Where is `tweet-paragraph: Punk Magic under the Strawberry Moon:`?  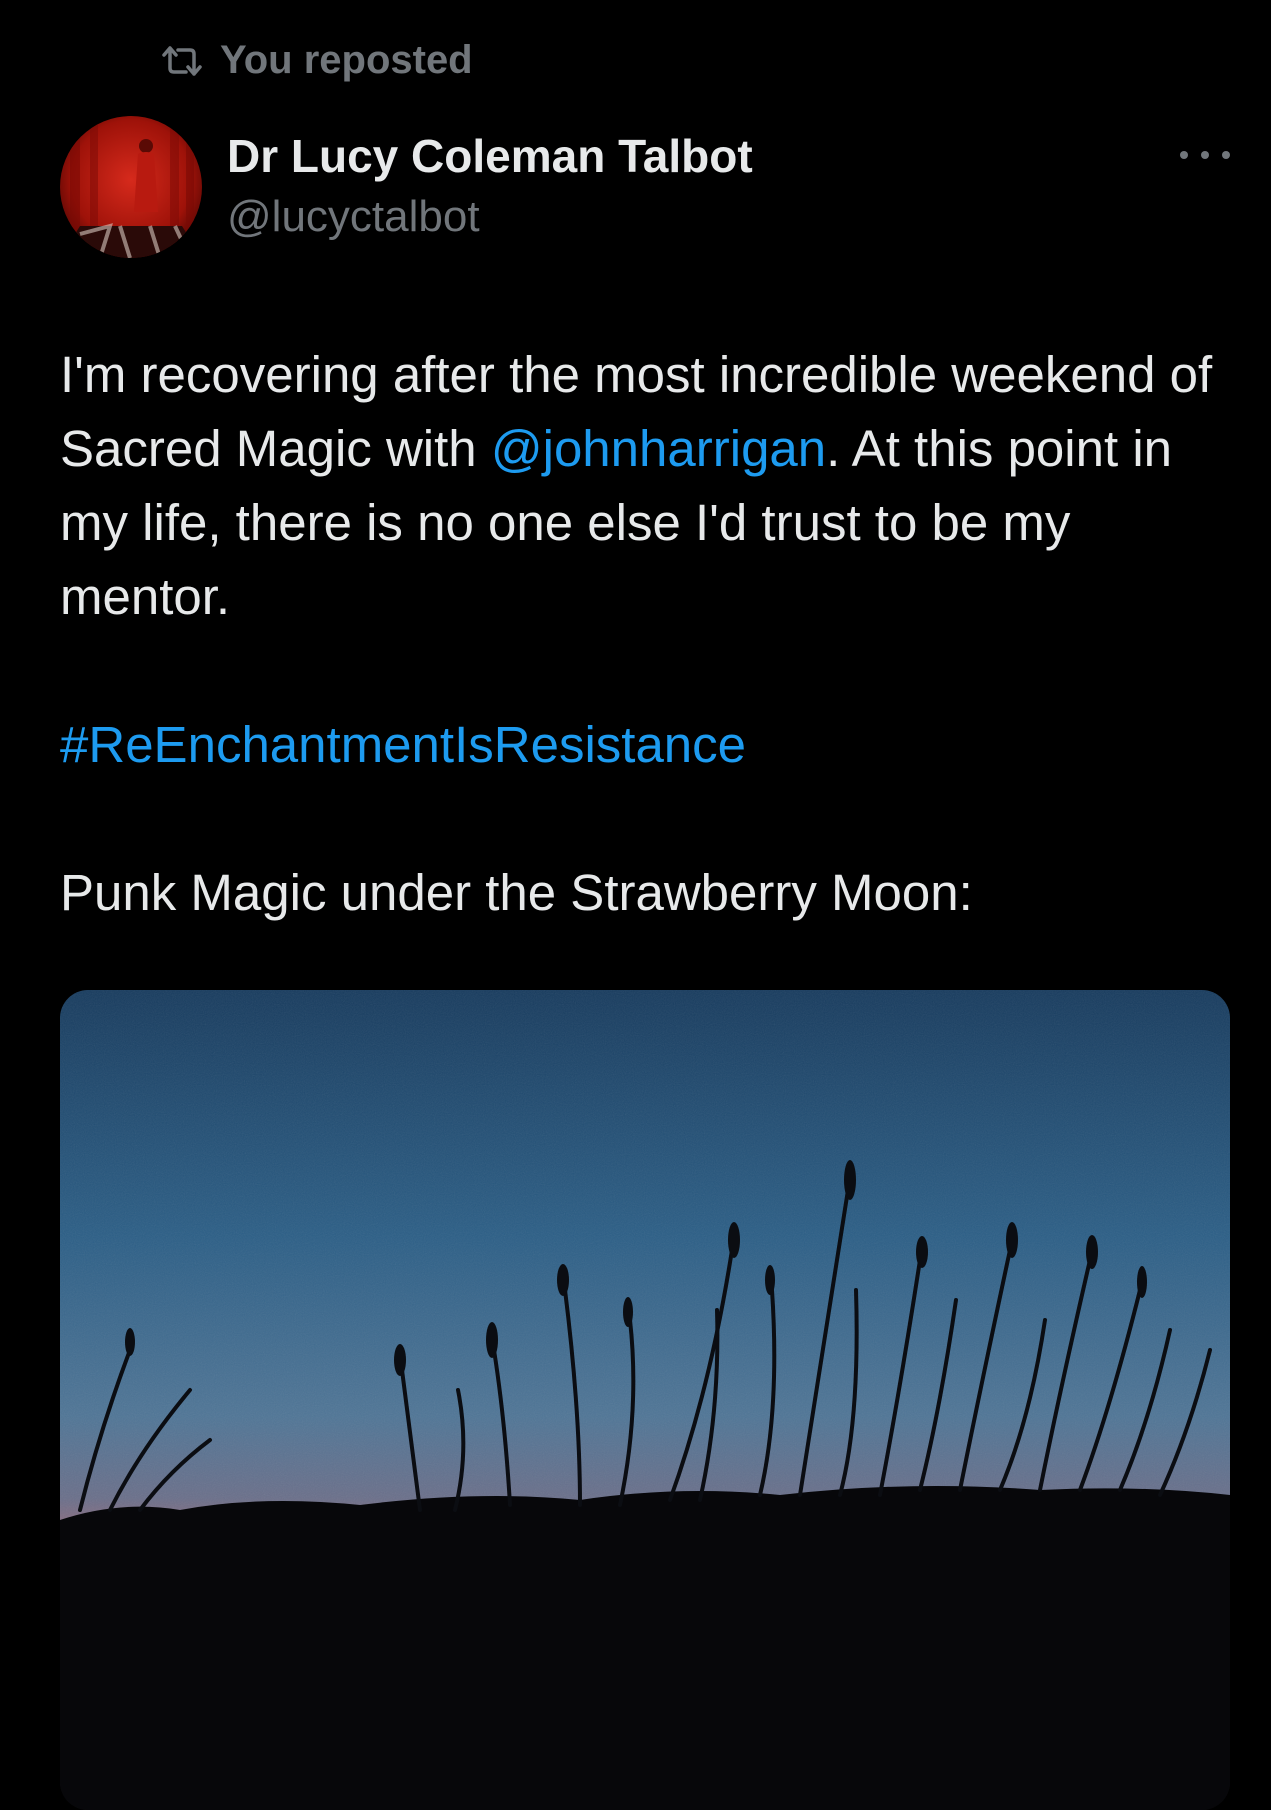 tweet-paragraph: Punk Magic under the Strawberry Moon: is located at coordinates (645, 893).